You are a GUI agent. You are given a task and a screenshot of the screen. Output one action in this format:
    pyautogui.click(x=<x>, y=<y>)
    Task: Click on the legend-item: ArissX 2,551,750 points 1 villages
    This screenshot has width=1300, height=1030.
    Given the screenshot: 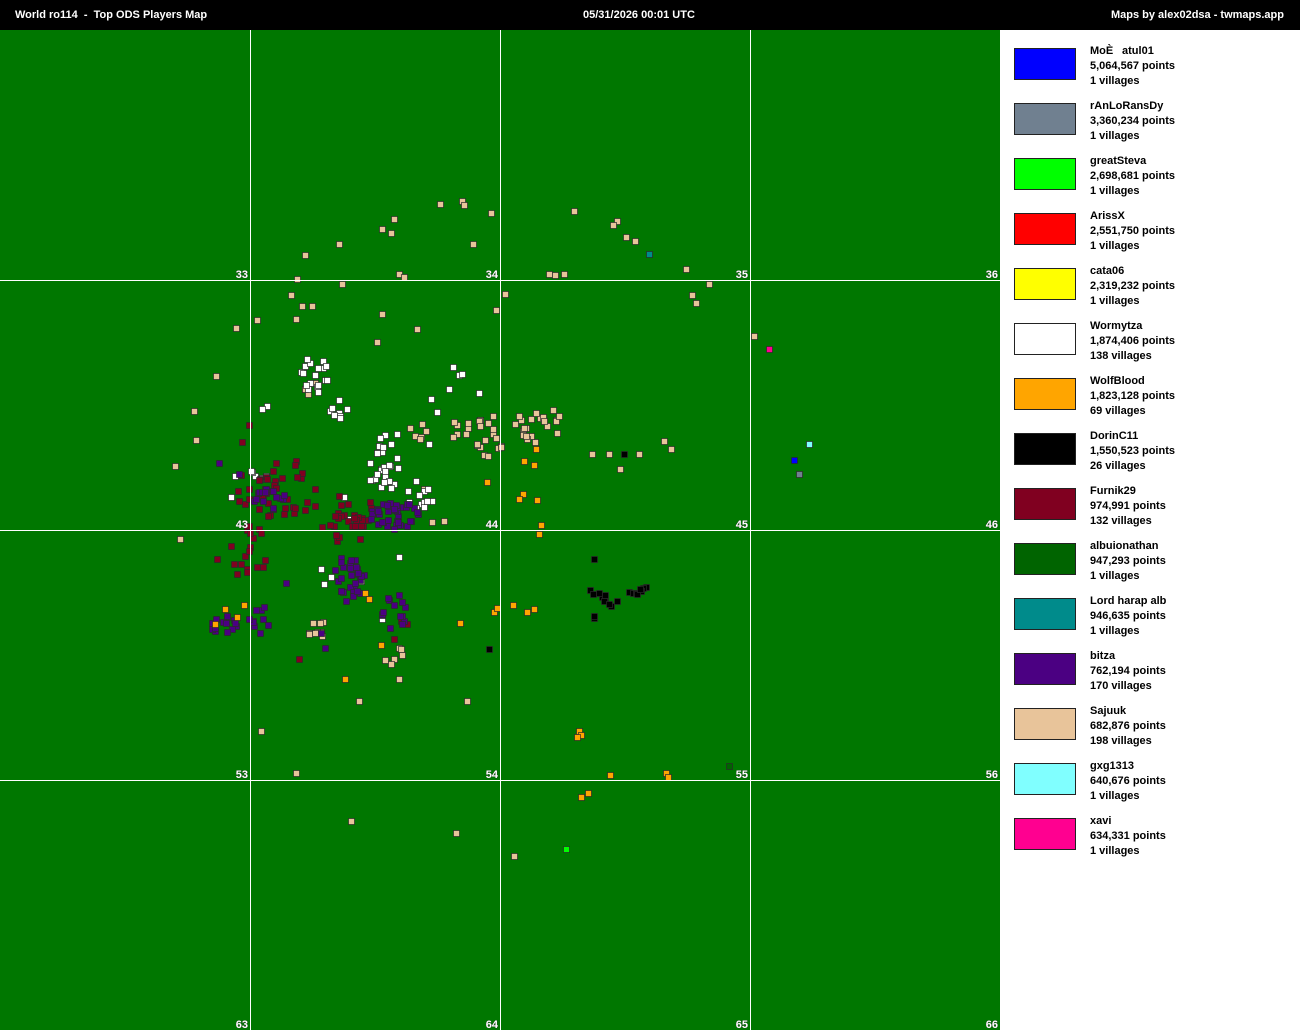 What is the action you would take?
    pyautogui.click(x=1154, y=235)
    